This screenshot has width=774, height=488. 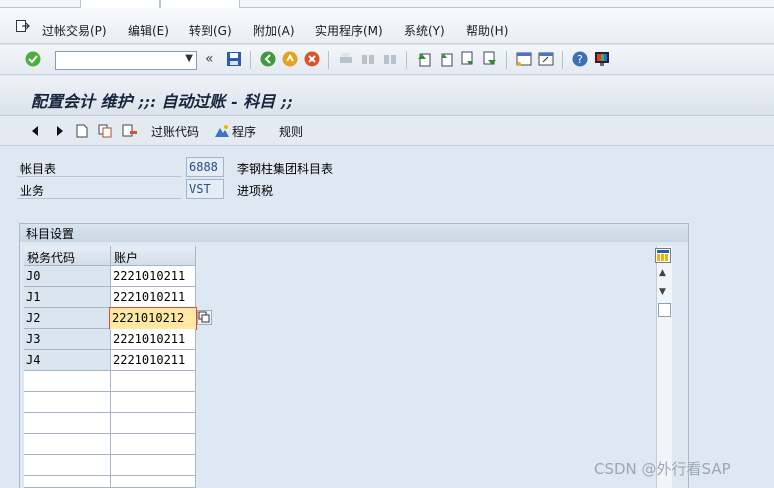 I want to click on transaction-field: VST, so click(x=205, y=189).